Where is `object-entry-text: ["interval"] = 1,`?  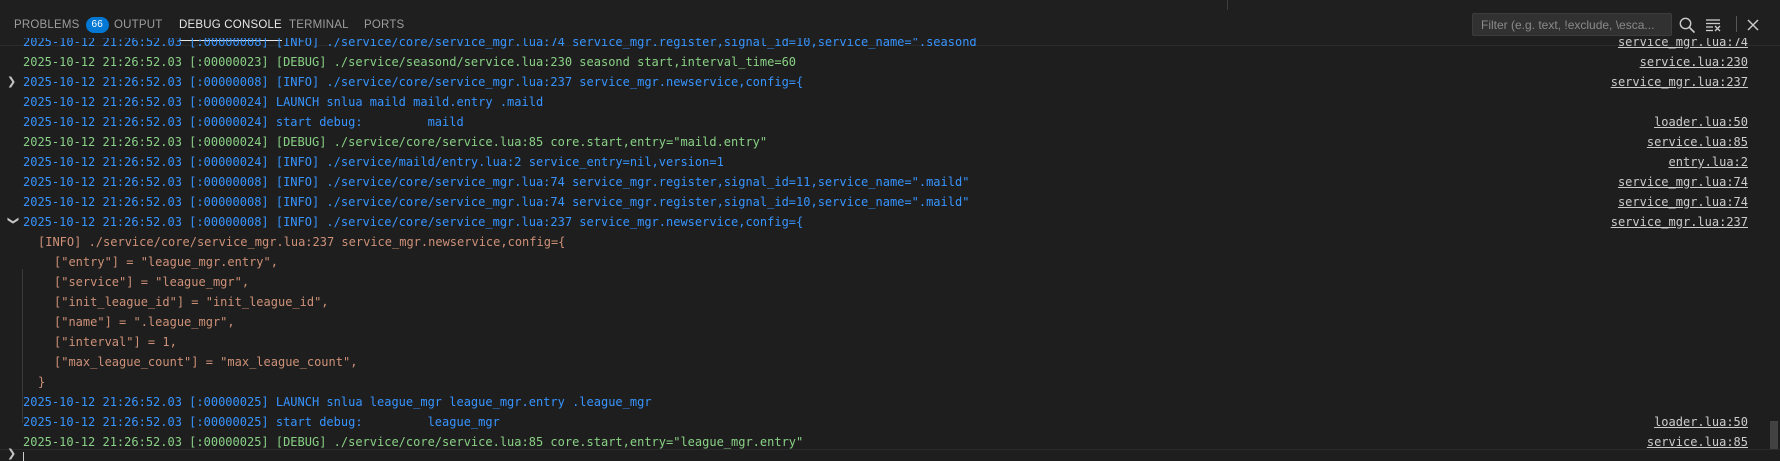
object-entry-text: ["interval"] = 1, is located at coordinates (115, 342).